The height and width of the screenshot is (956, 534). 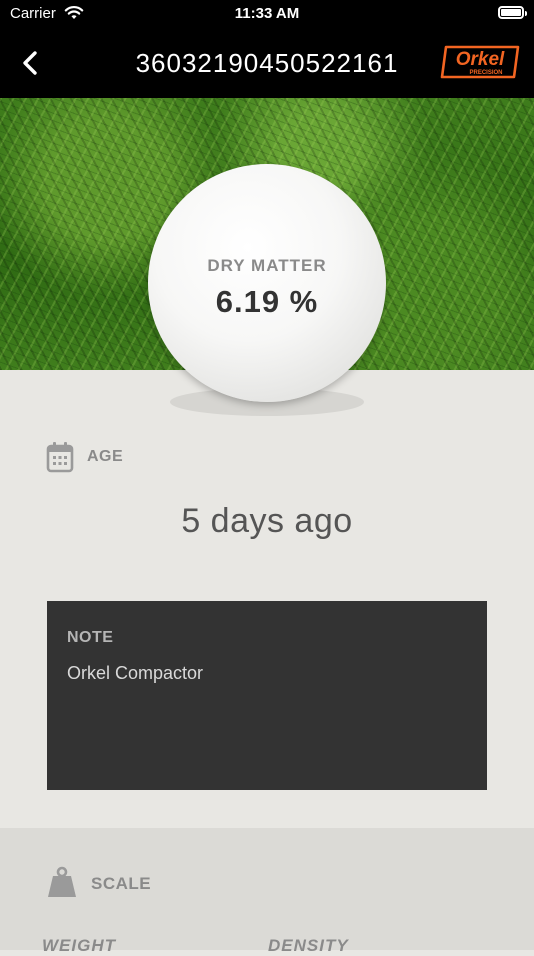 What do you see at coordinates (62, 881) in the screenshot?
I see `weight-icon` at bounding box center [62, 881].